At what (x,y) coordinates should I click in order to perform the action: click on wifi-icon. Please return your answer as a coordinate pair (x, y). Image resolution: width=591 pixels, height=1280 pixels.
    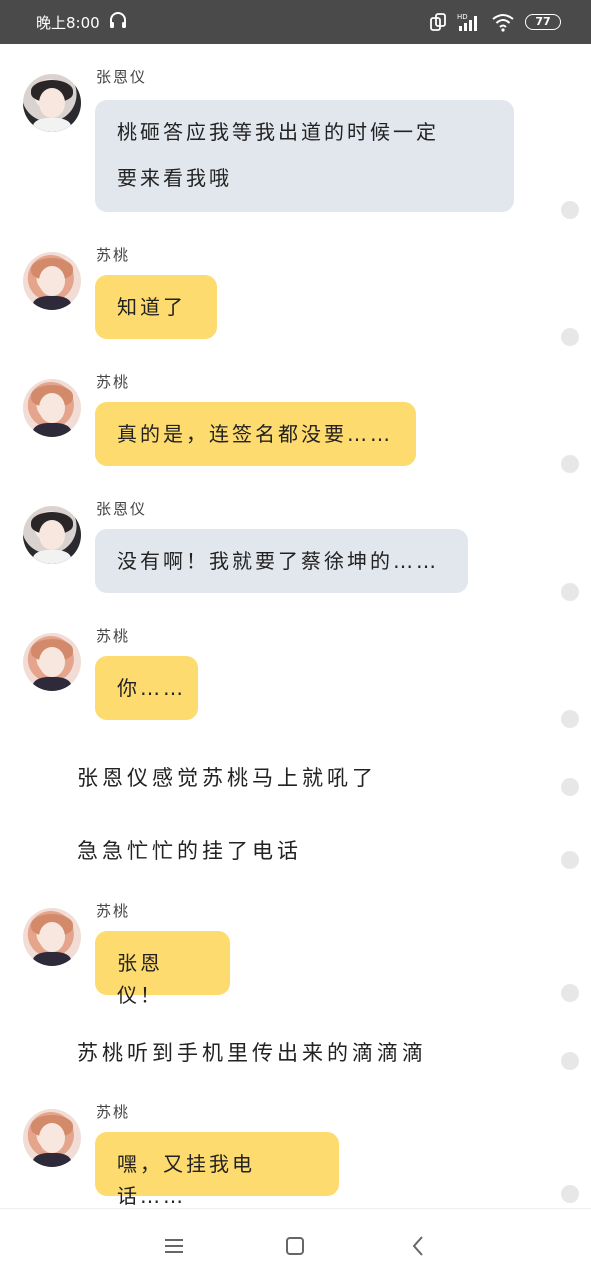
    Looking at the image, I should click on (503, 23).